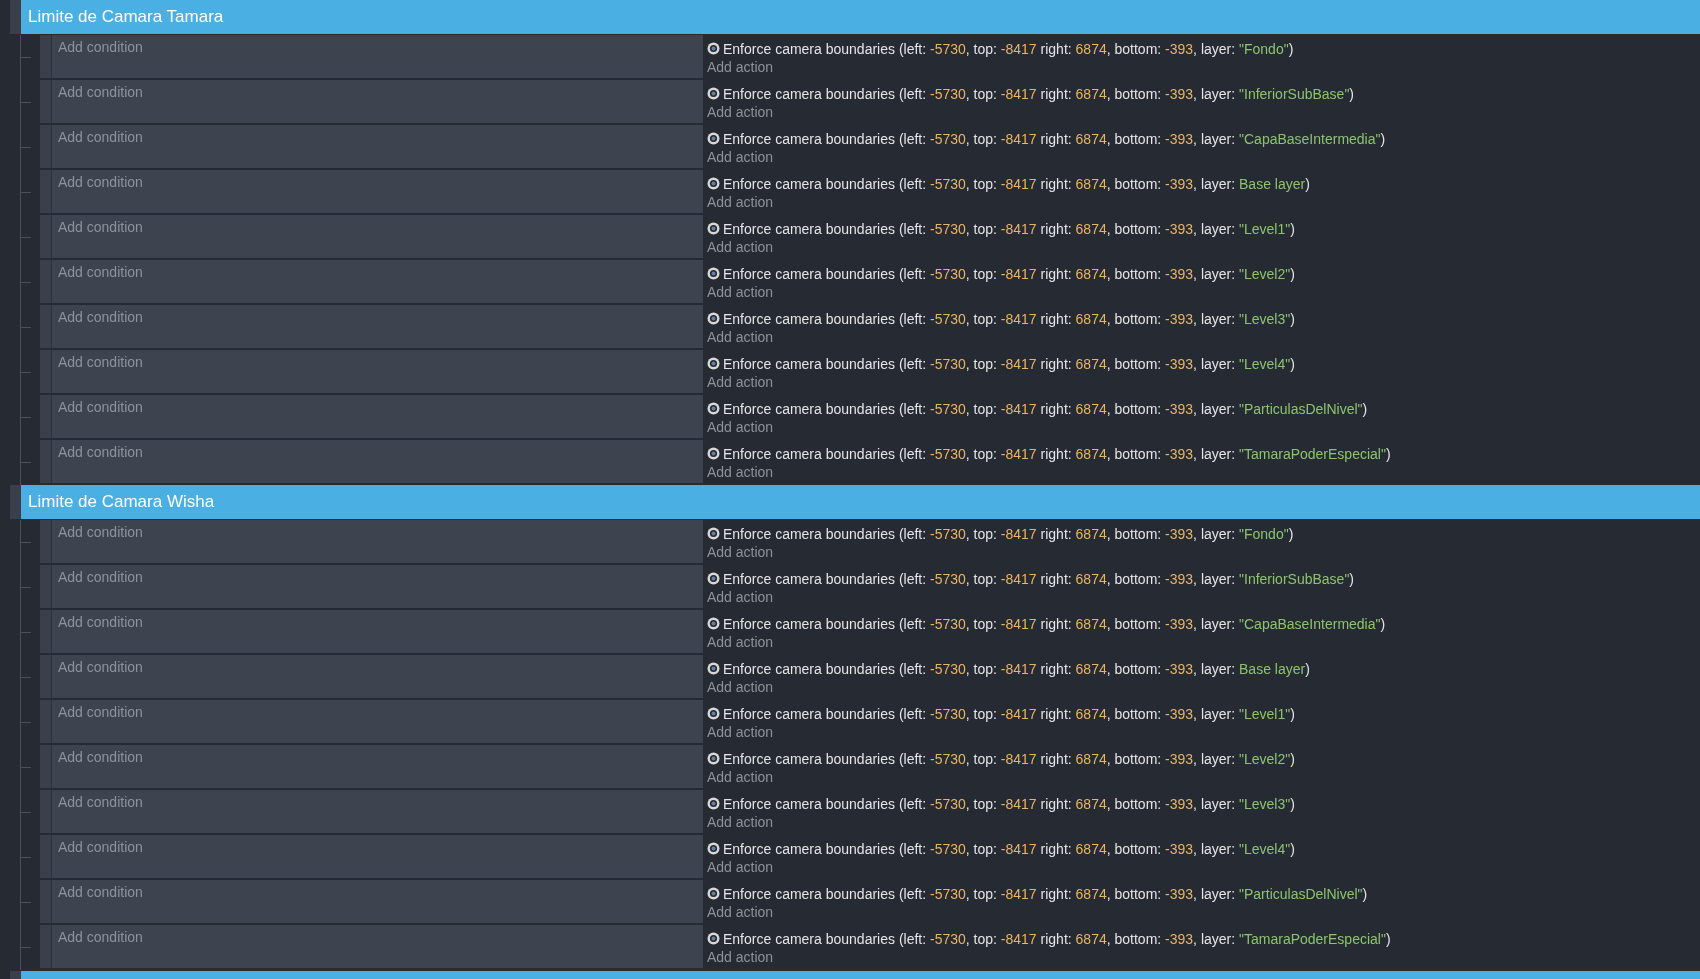  Describe the element at coordinates (860, 17) in the screenshot. I see `group-title: Limite de Camara Tamara` at that location.